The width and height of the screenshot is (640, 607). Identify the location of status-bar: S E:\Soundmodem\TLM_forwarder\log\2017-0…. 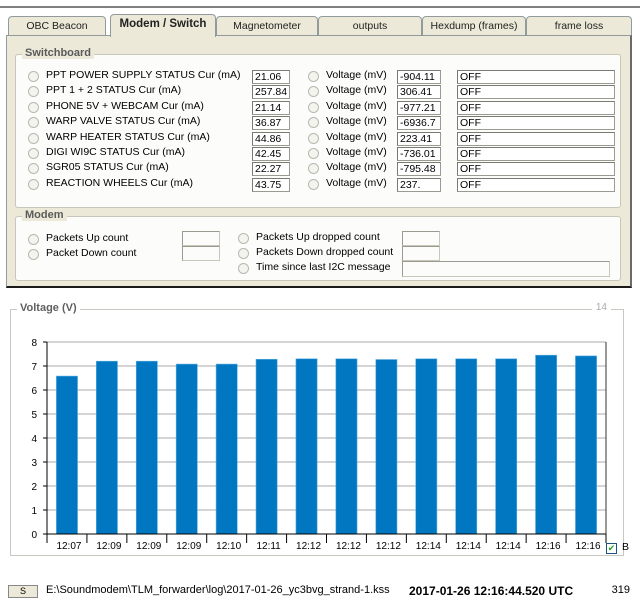
(320, 591).